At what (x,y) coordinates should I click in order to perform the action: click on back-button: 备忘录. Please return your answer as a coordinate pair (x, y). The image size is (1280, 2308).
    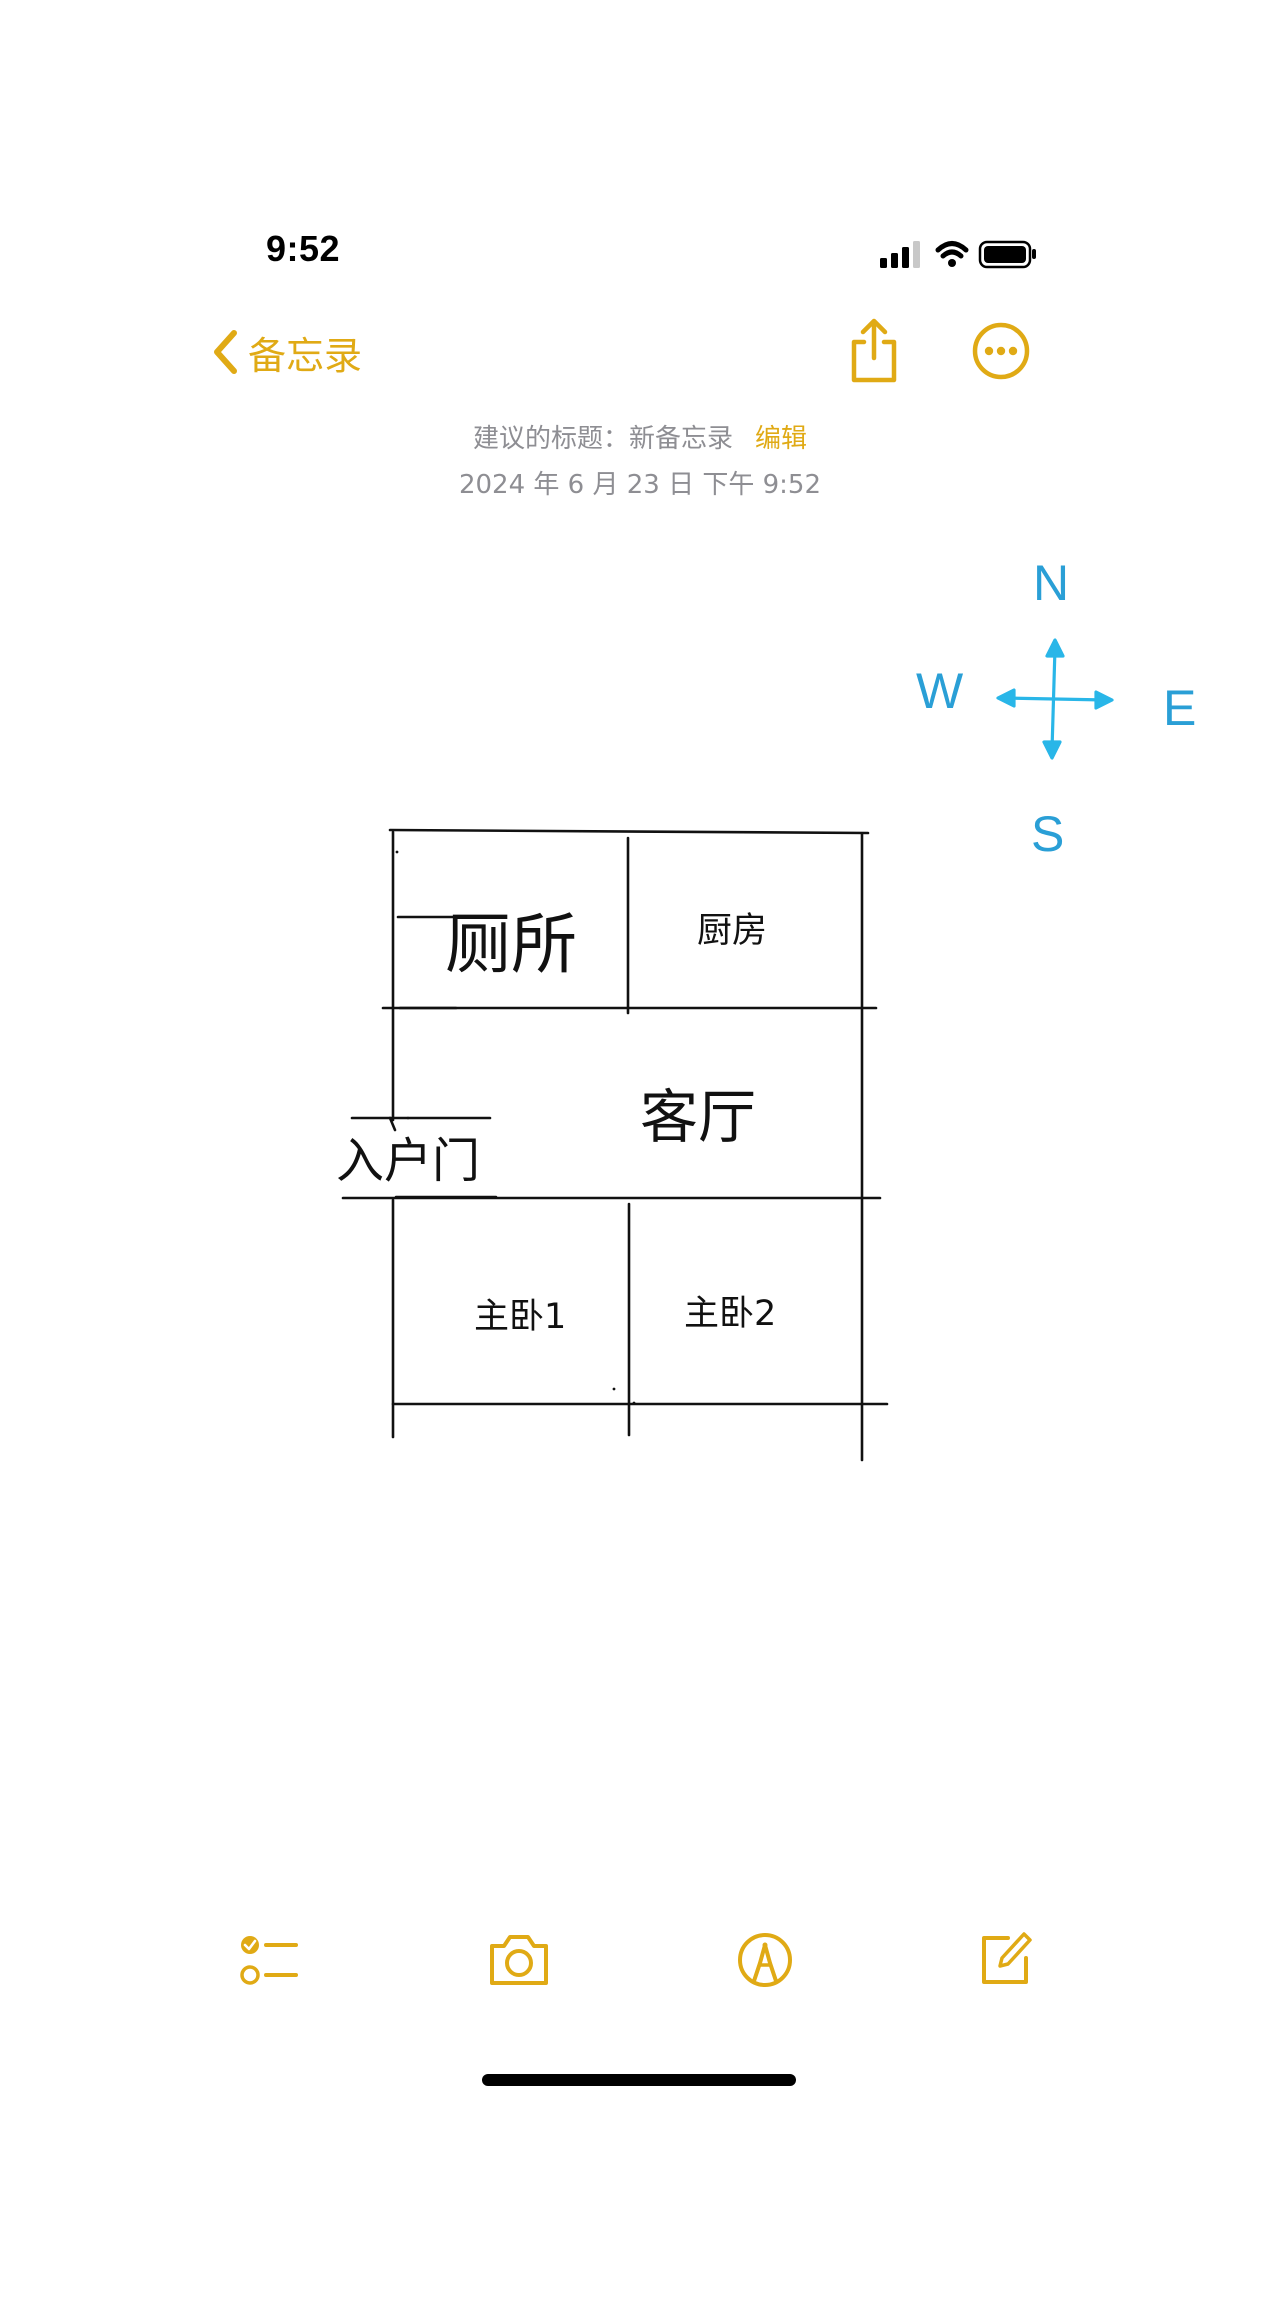
    Looking at the image, I should click on (287, 352).